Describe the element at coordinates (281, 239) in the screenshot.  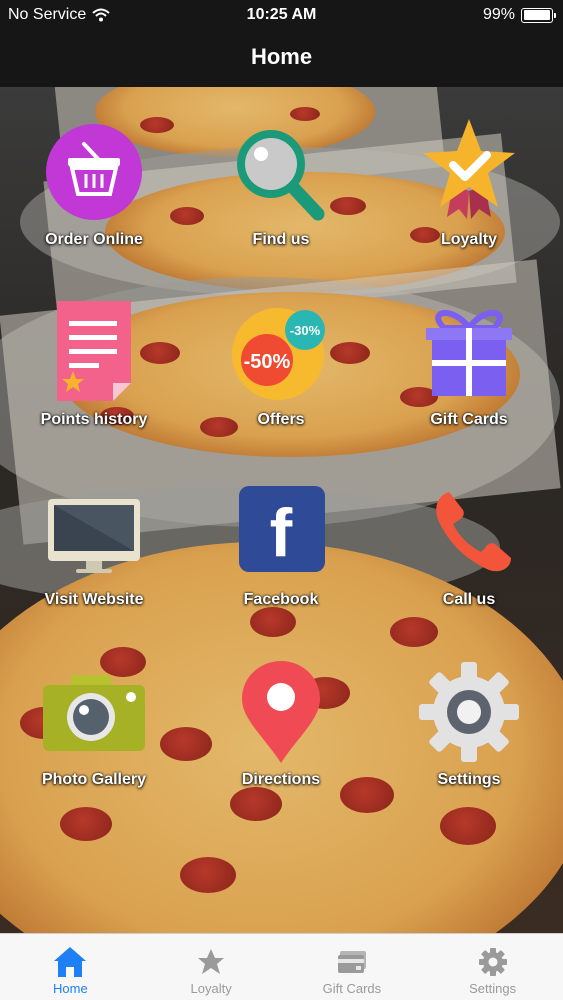
I see `tile-label: Find us` at that location.